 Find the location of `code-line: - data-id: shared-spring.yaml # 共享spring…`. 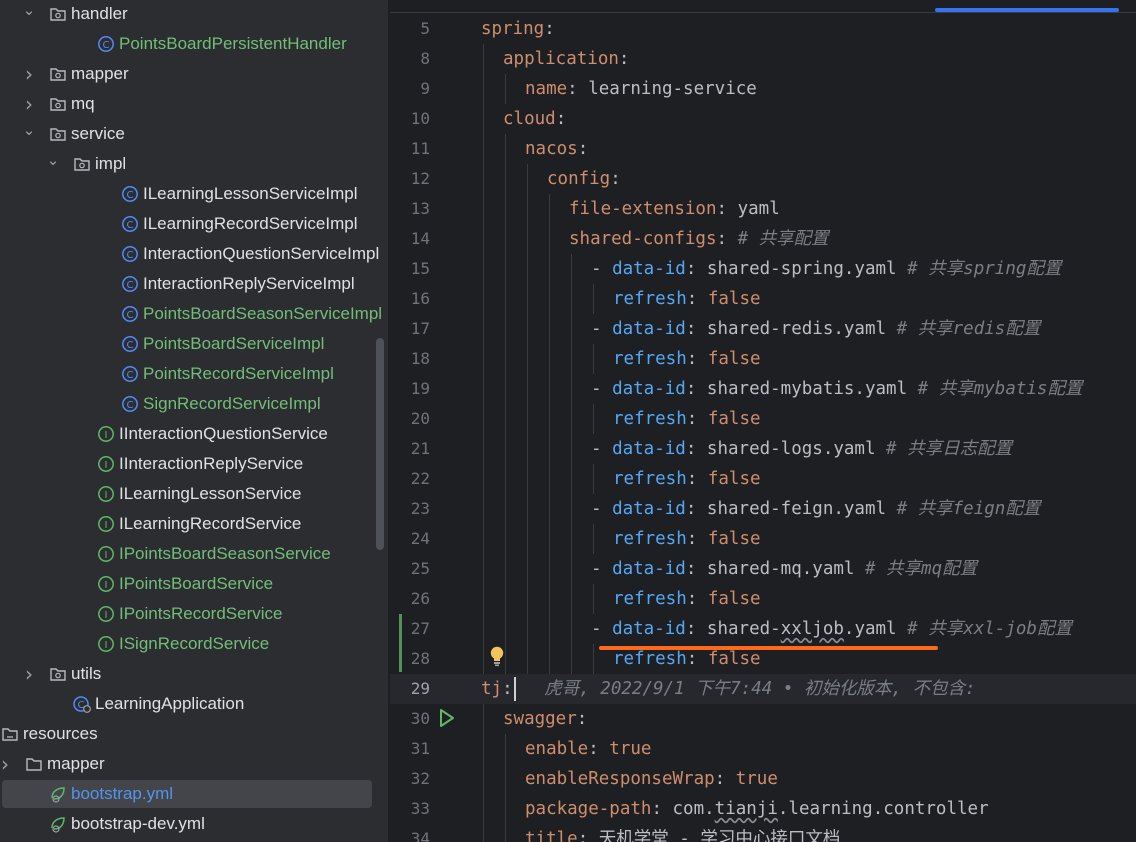

code-line: - data-id: shared-spring.yaml # 共享spring… is located at coordinates (826, 269).